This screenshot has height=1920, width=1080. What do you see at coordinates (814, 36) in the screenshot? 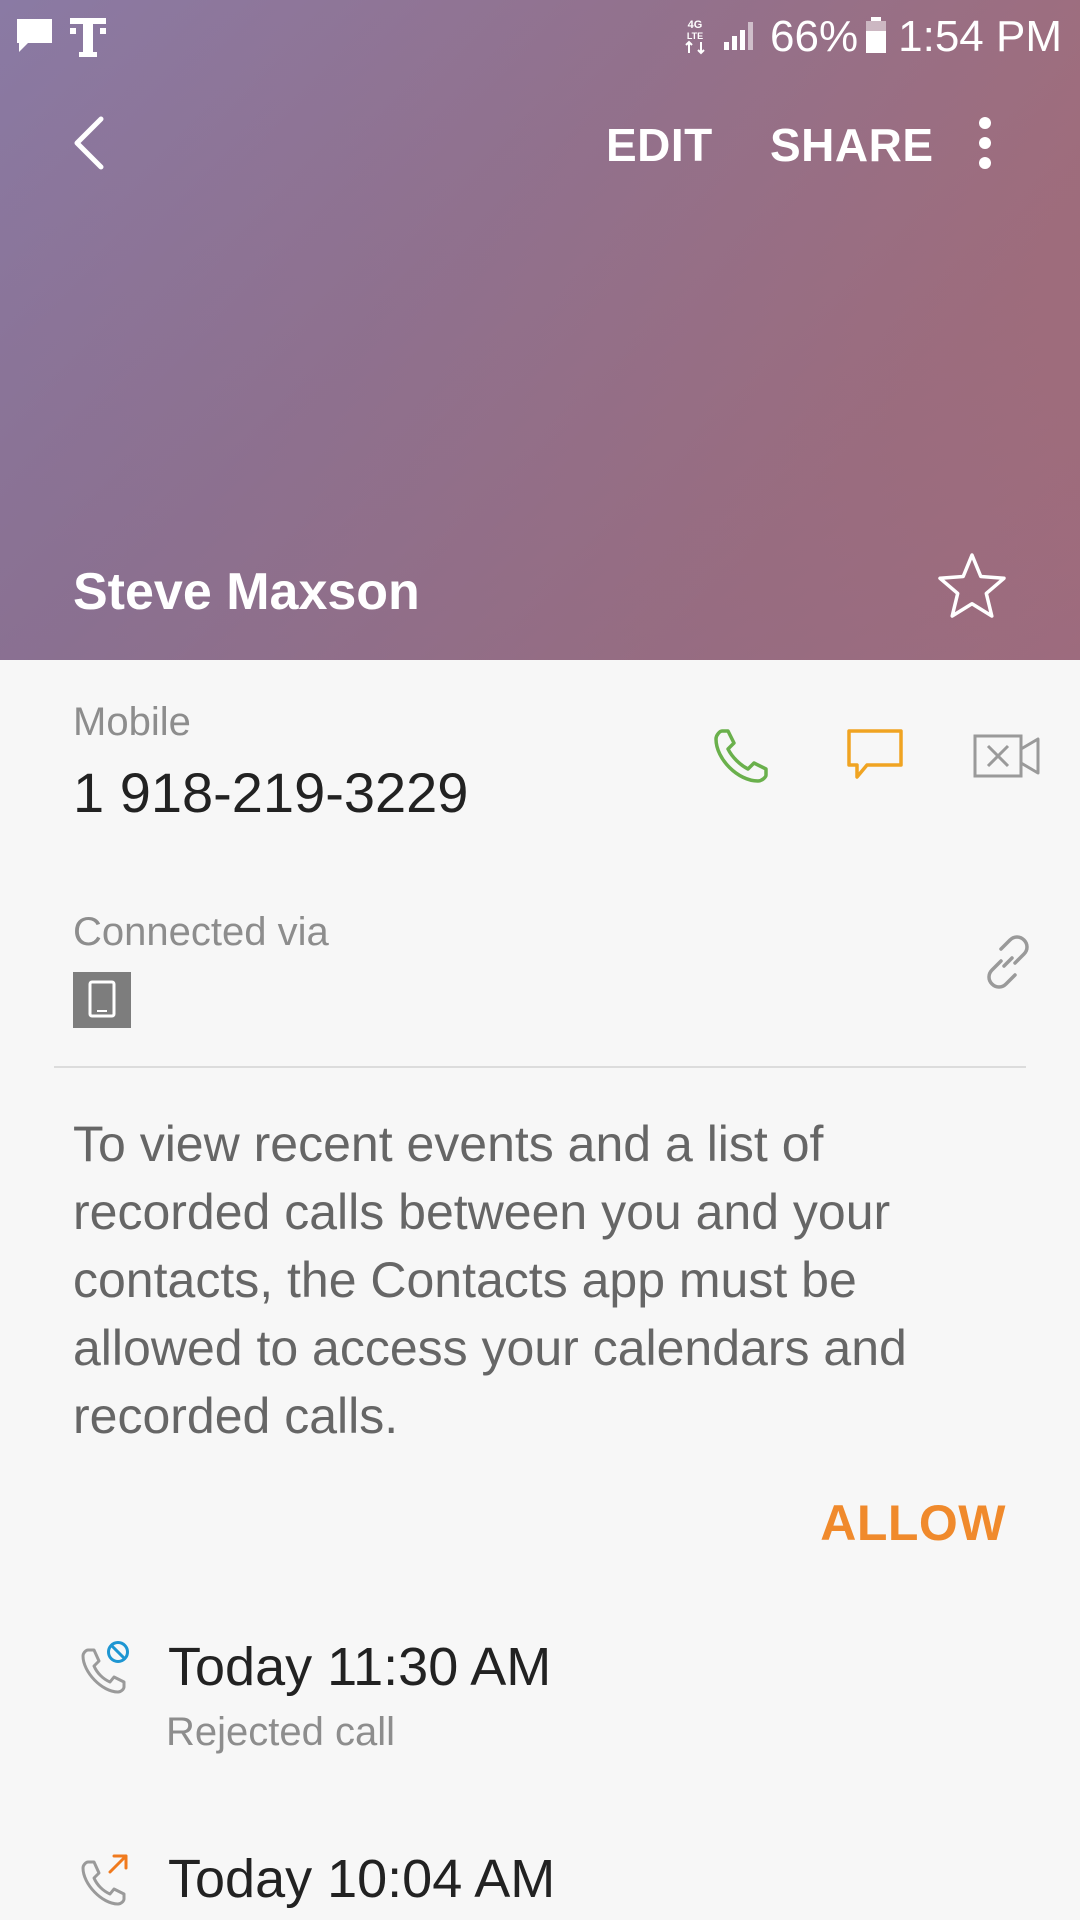
I see `battery-percentage: 66%` at bounding box center [814, 36].